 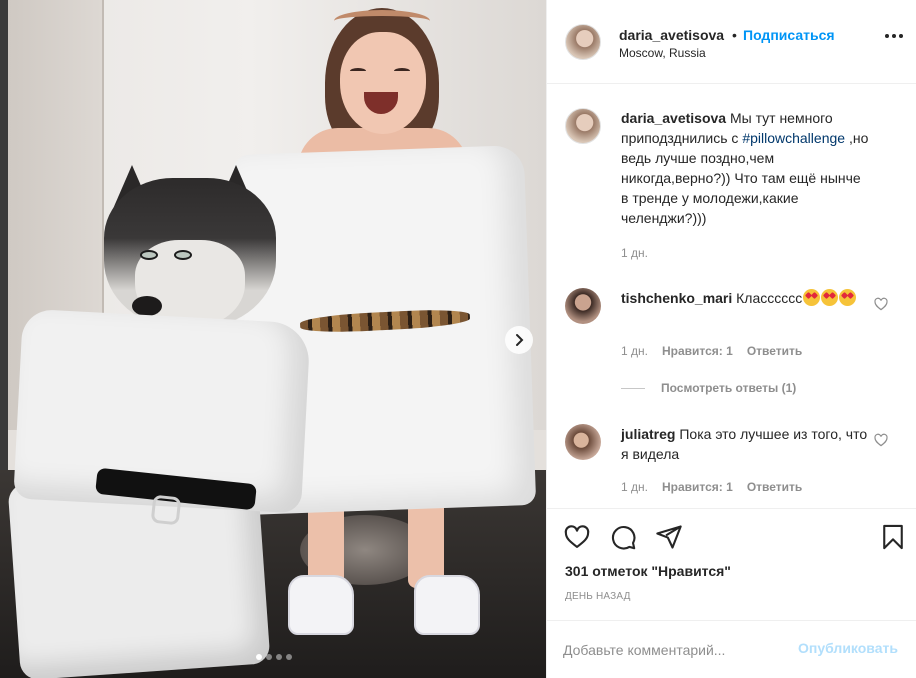 What do you see at coordinates (671, 35) in the screenshot?
I see `author-username: daria_avetisova` at bounding box center [671, 35].